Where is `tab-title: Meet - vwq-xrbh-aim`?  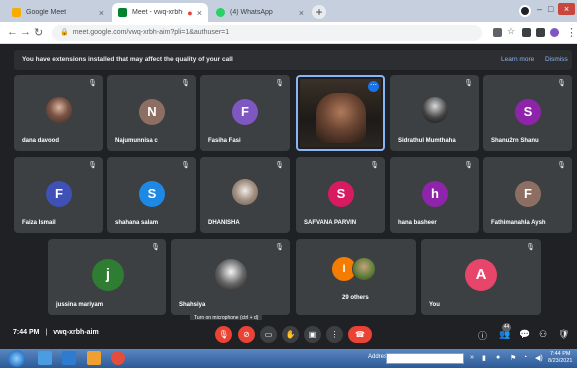 tab-title: Meet - vwq-xrbh-aim is located at coordinates (157, 12).